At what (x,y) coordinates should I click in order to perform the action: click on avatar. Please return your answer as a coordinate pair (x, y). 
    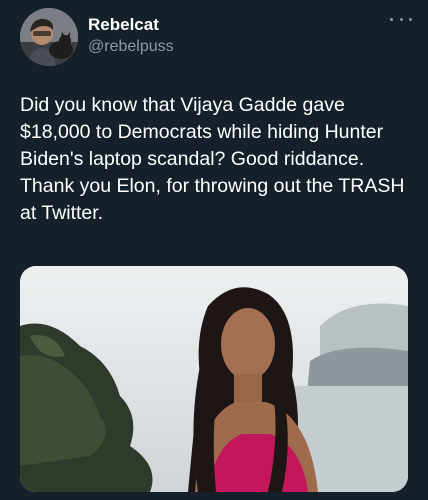
    Looking at the image, I should click on (49, 37).